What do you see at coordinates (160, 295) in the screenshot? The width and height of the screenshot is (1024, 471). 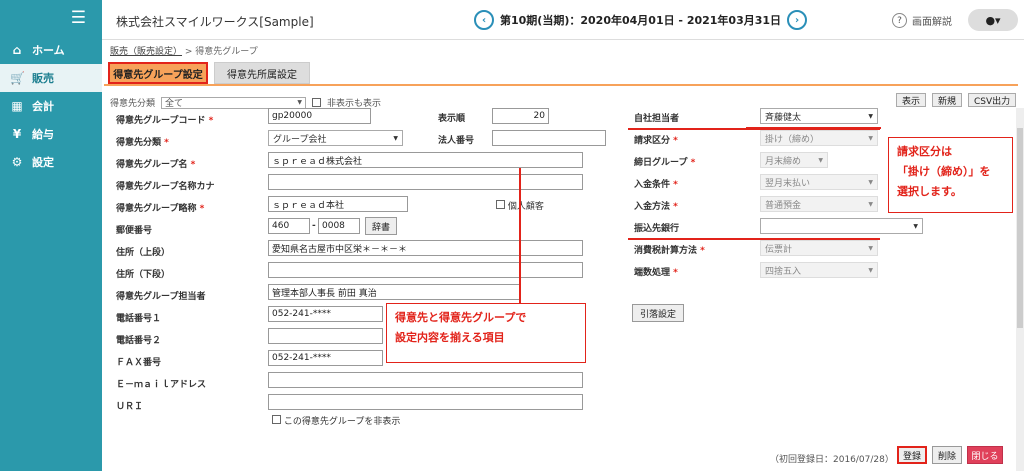 I see `label-person: 得意先グループ担当者` at bounding box center [160, 295].